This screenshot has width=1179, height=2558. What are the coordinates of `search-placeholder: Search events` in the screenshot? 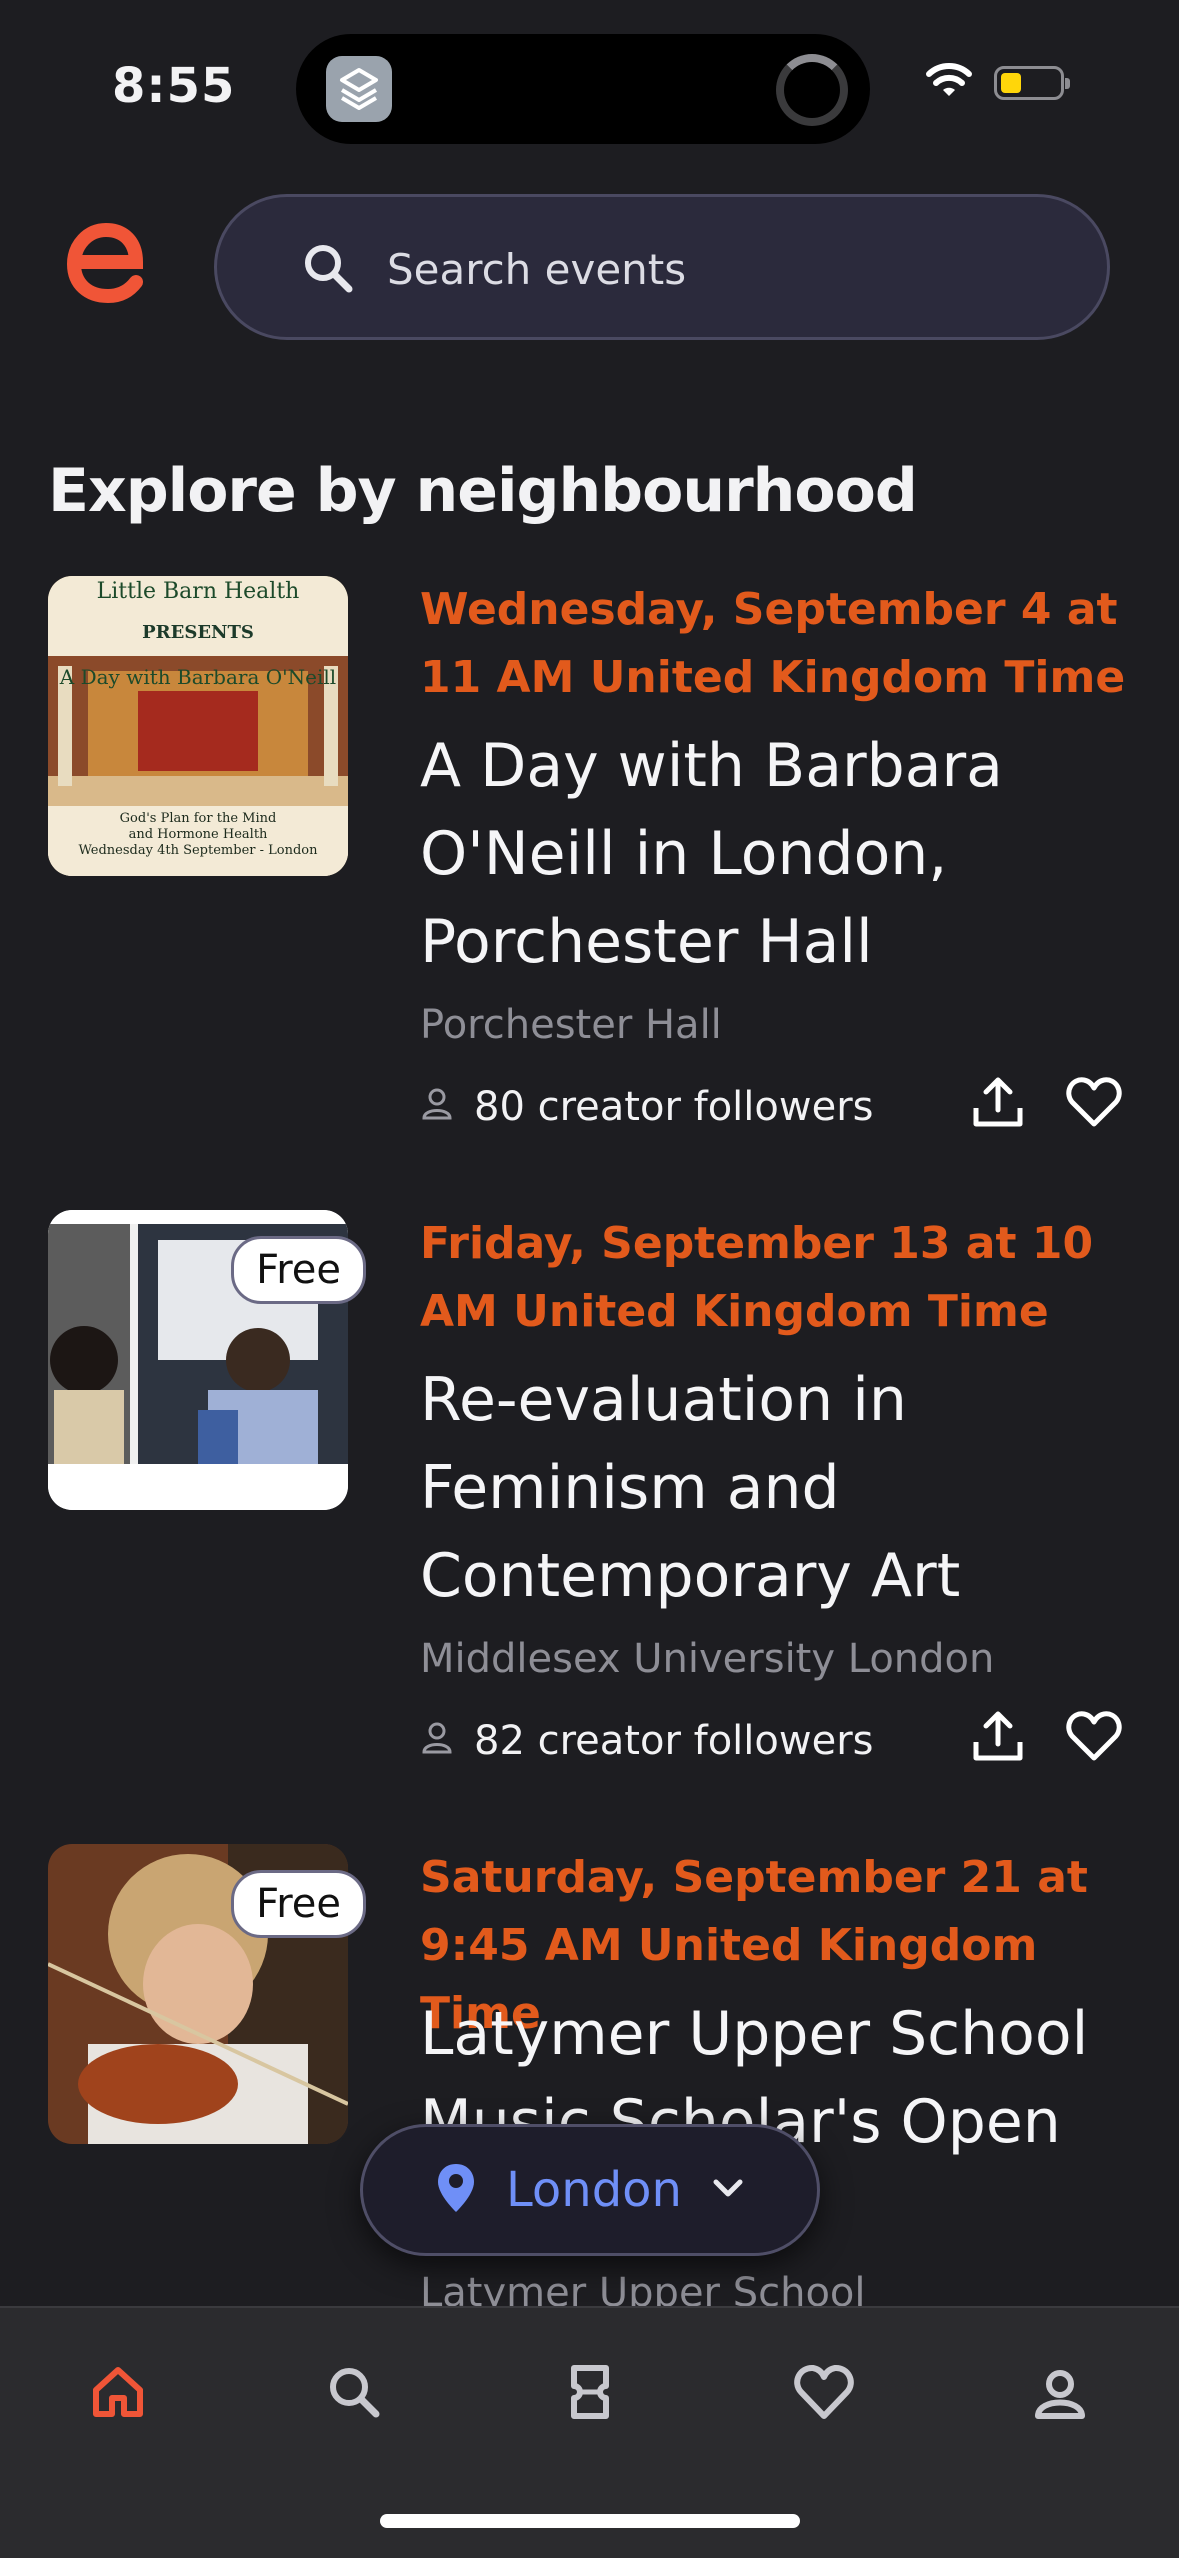 It's located at (537, 269).